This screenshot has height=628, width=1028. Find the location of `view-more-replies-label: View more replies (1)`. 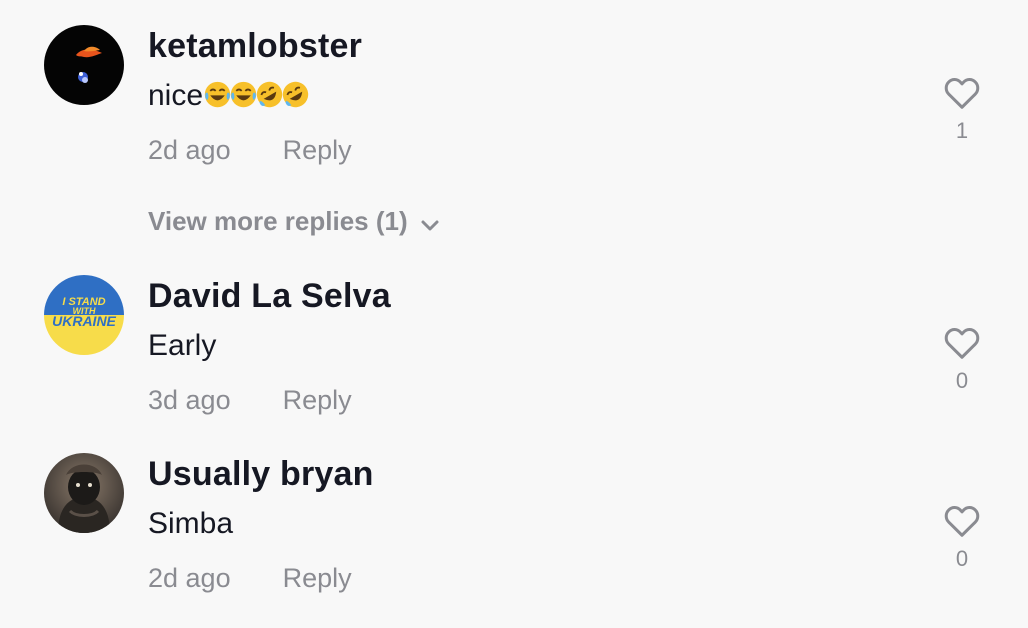

view-more-replies-label: View more replies (1) is located at coordinates (278, 221).